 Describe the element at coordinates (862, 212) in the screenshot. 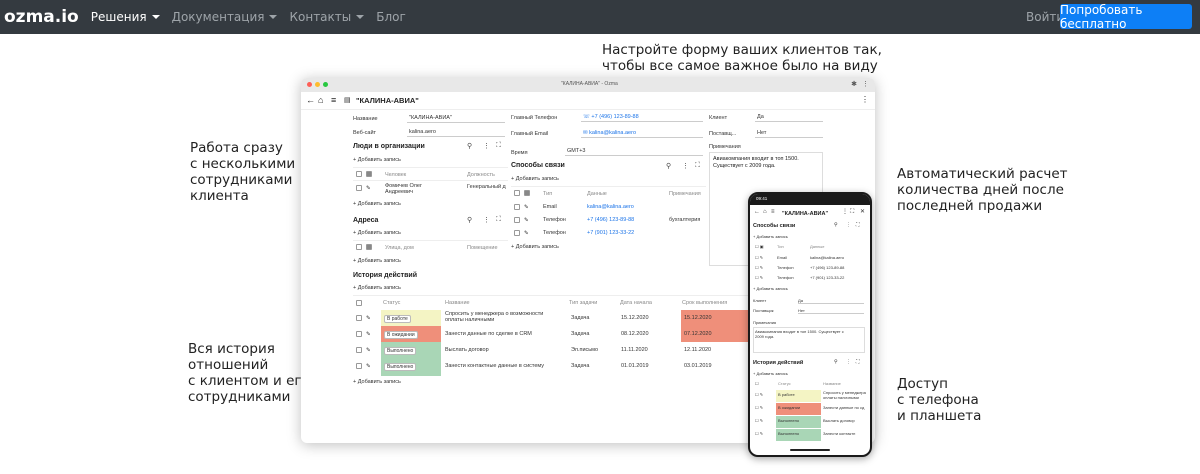

I see `close-icon: ✕` at that location.